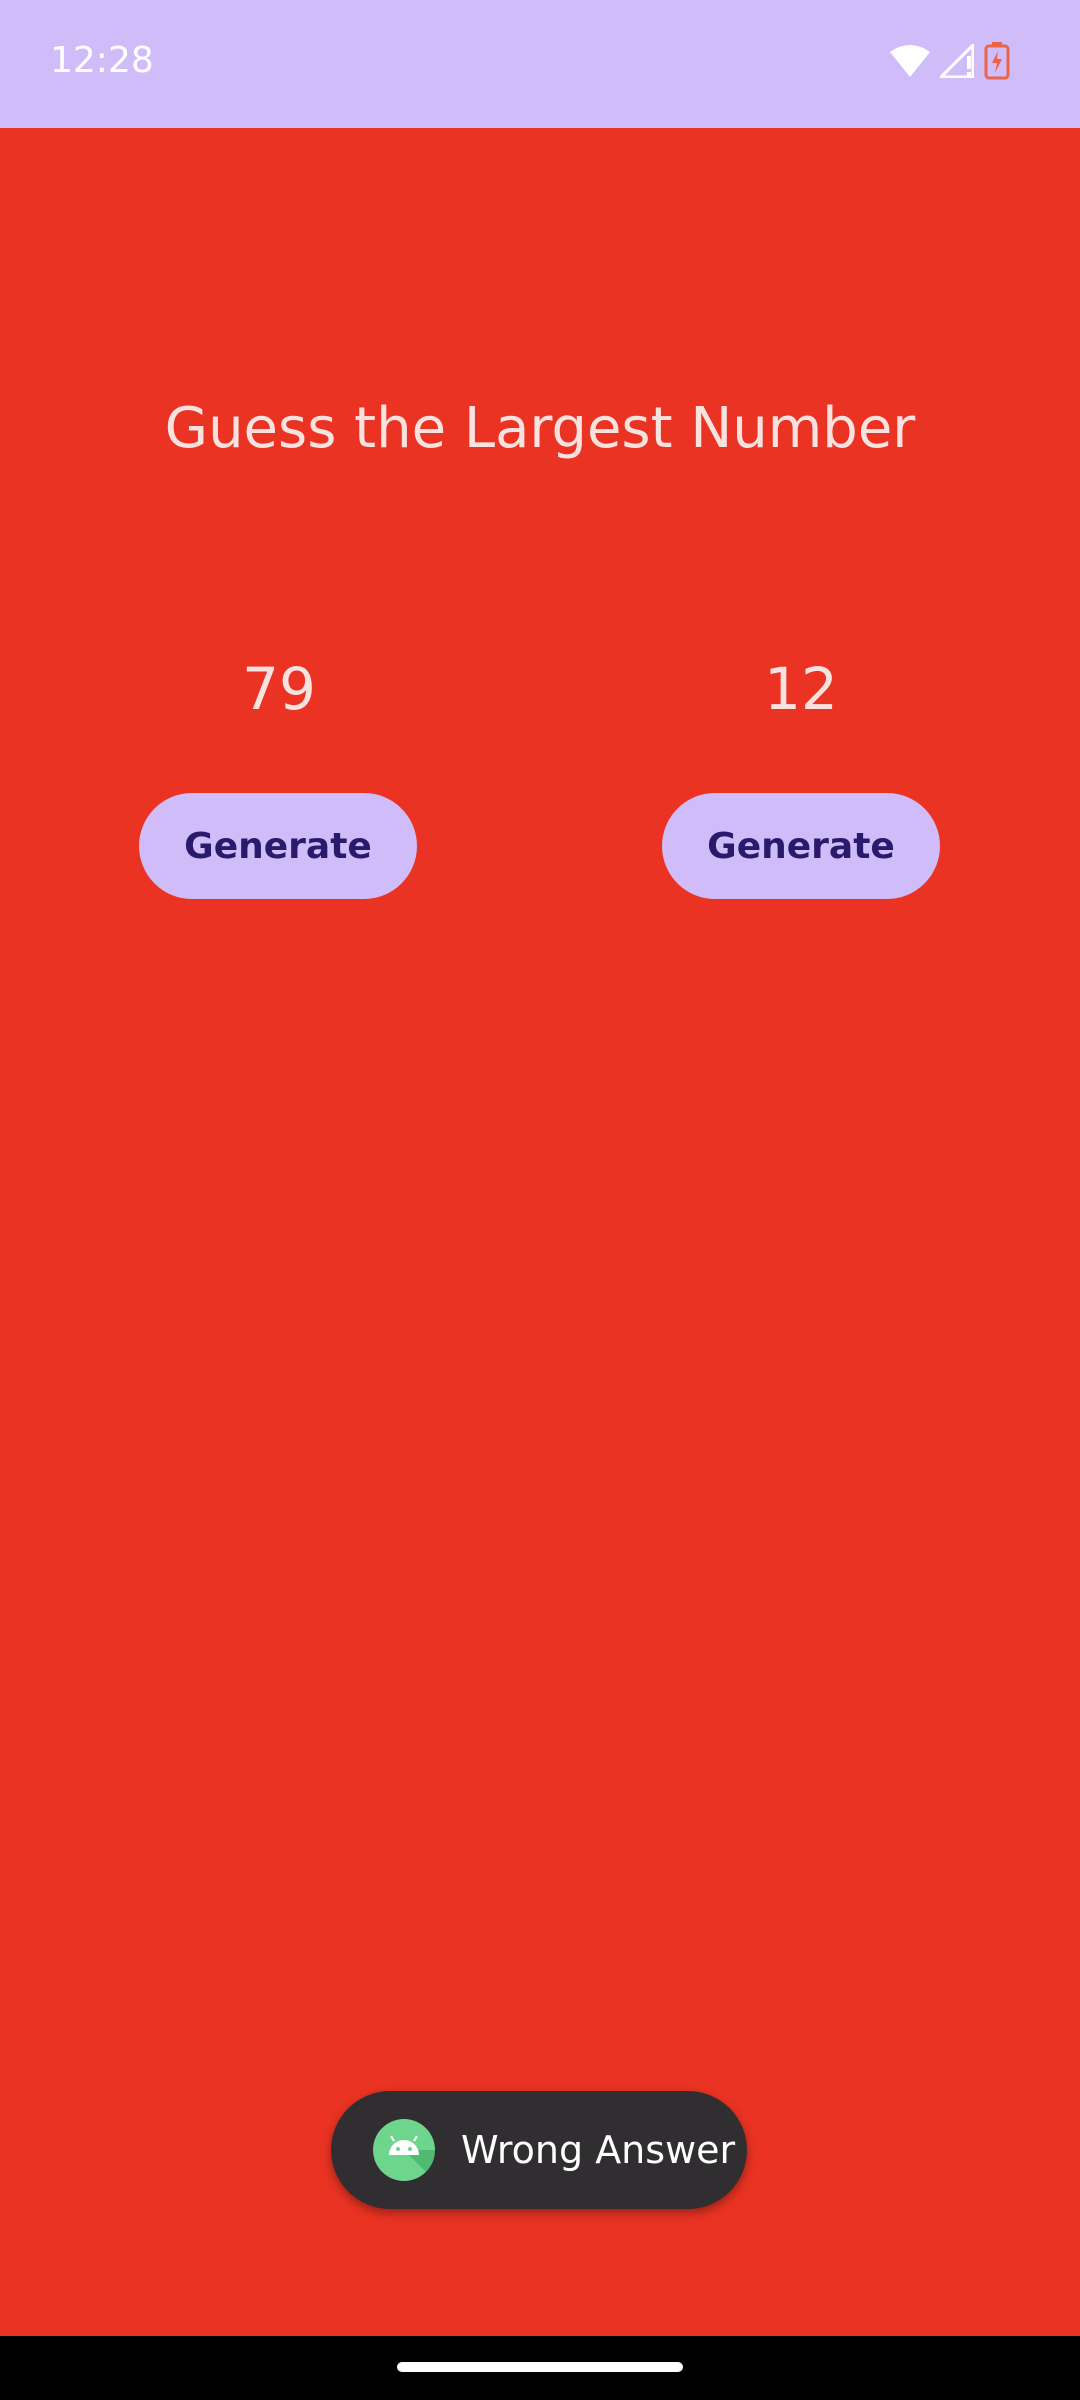 This screenshot has width=1080, height=2400. I want to click on signal-icon, so click(957, 61).